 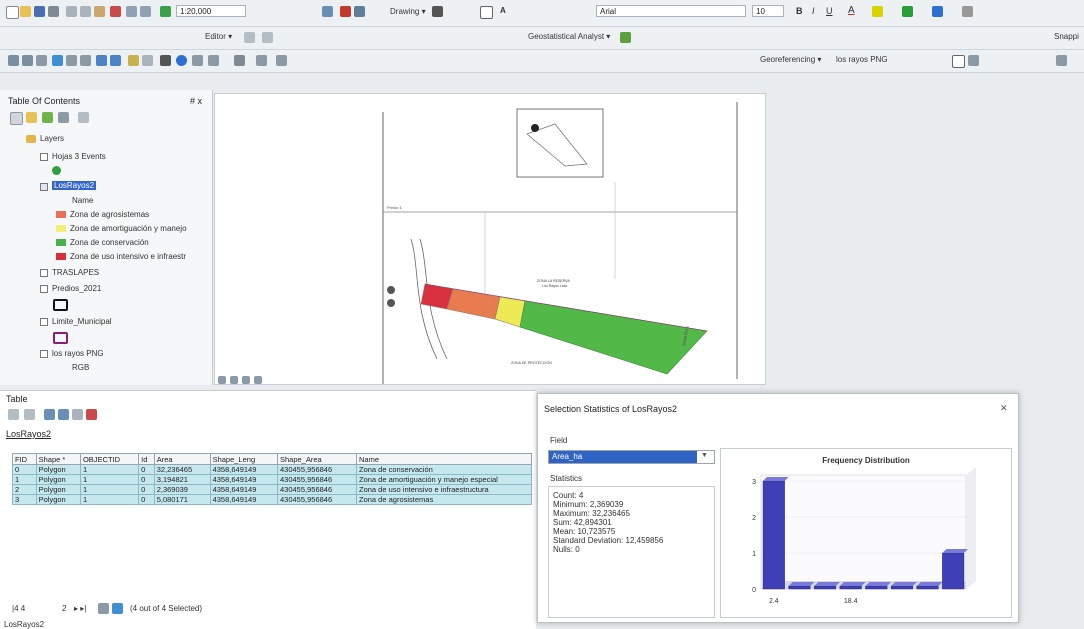 I want to click on pan-icon, so click(x=41, y=60).